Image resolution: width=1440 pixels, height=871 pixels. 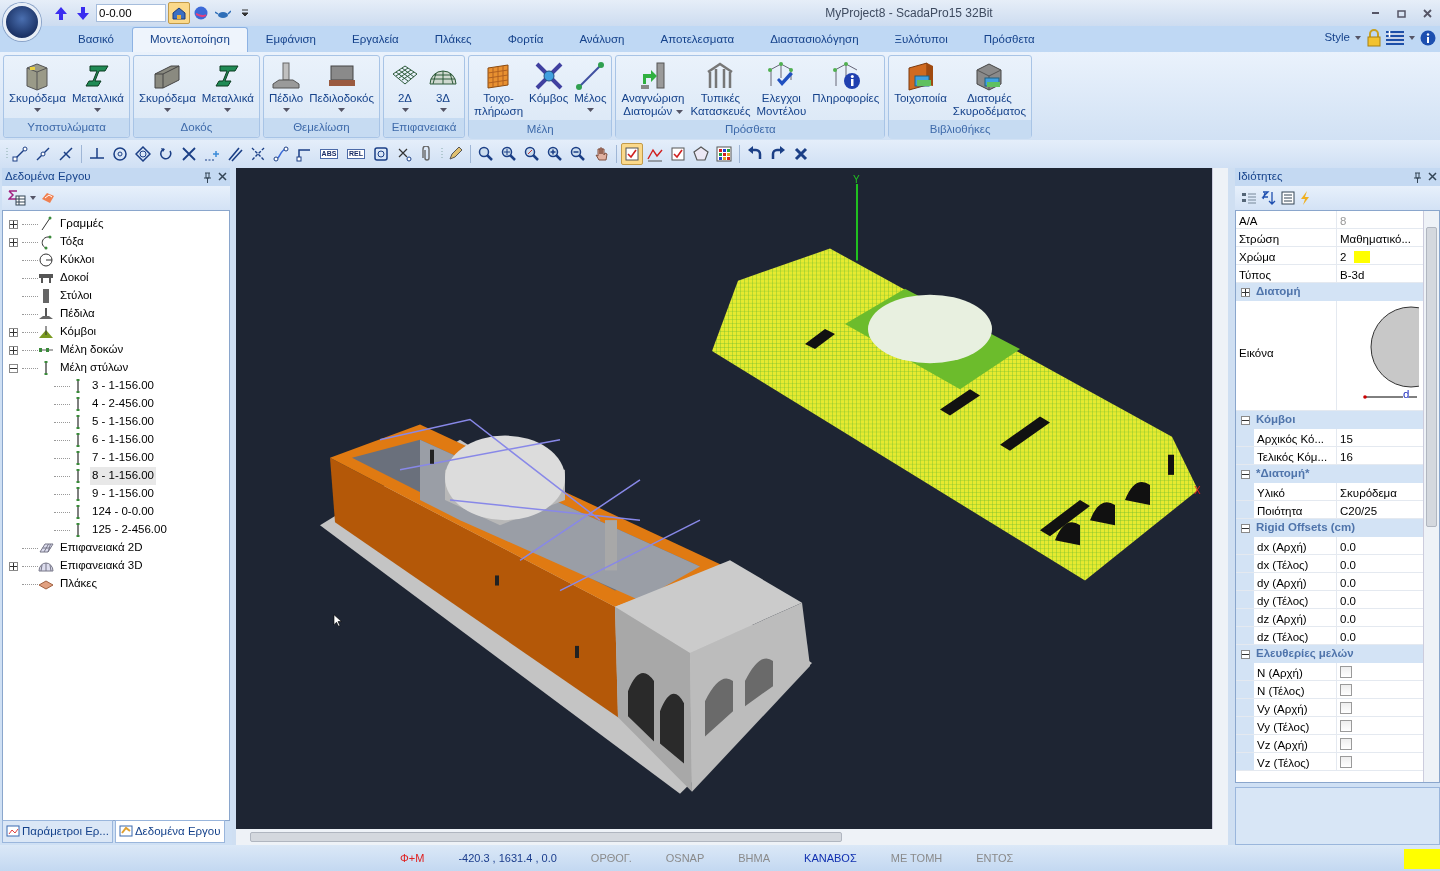 What do you see at coordinates (846, 89) in the screenshot?
I see `ribbon-button: Πληροφορίες` at bounding box center [846, 89].